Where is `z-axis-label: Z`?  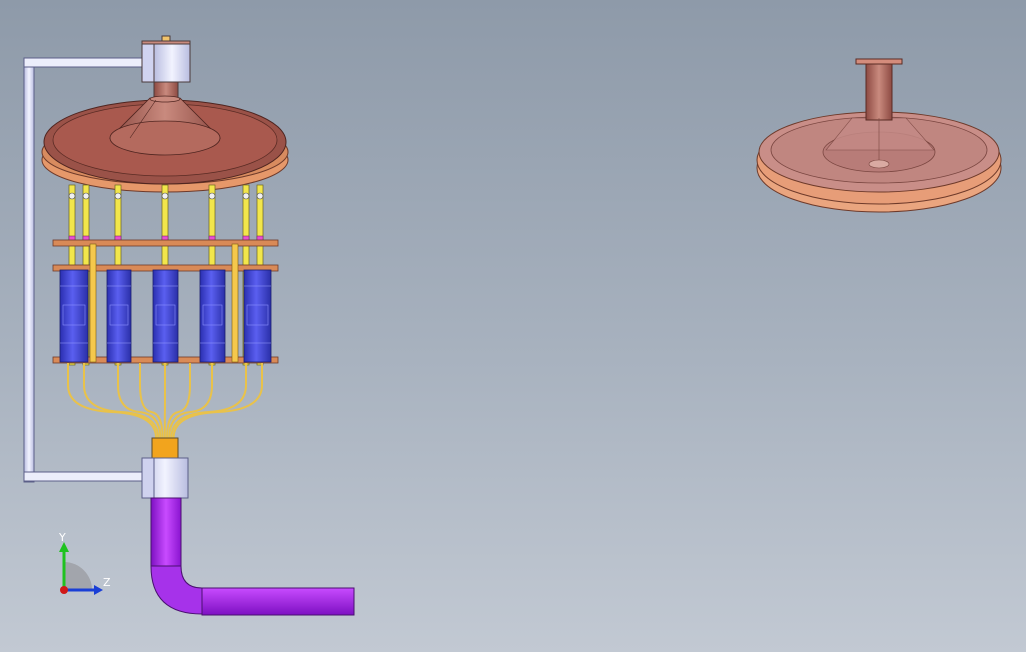 z-axis-label: Z is located at coordinates (107, 582).